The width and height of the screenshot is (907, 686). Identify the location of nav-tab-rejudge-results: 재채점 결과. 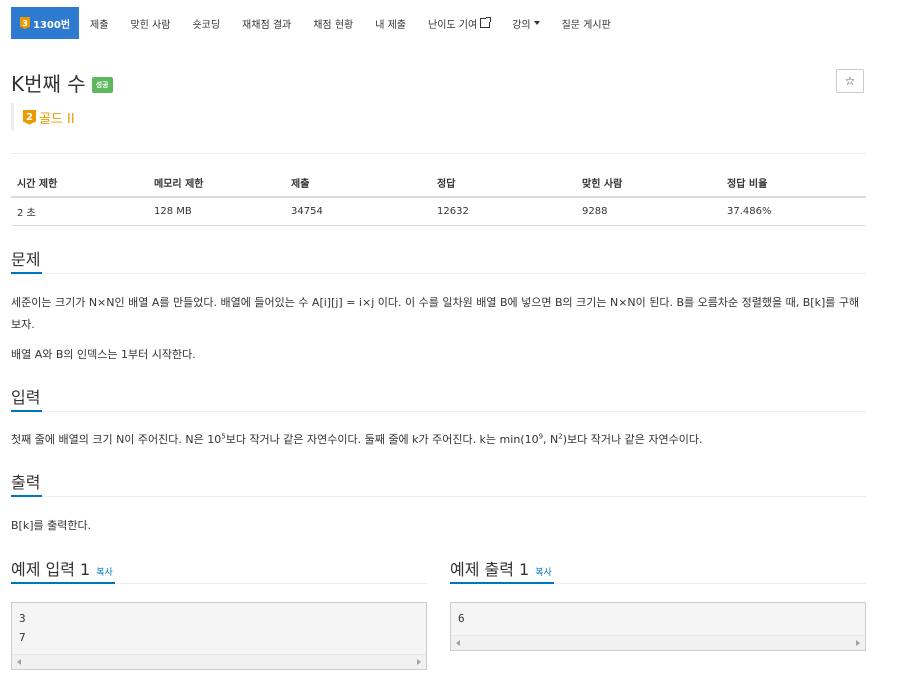
(266, 23).